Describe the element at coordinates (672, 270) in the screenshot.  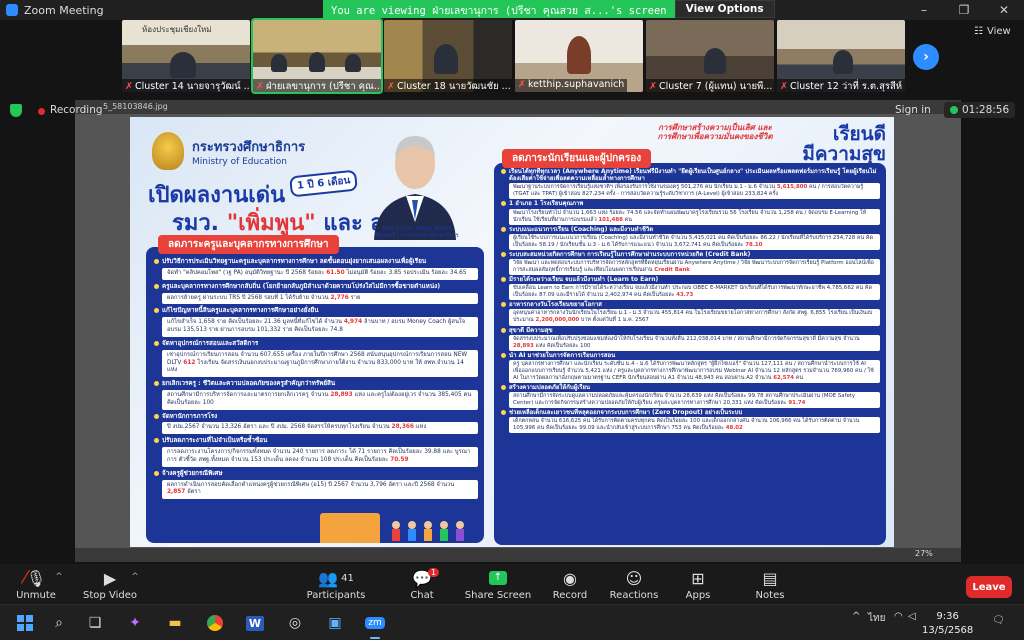
I see `info-item-highlight-value: Credit Bank` at that location.